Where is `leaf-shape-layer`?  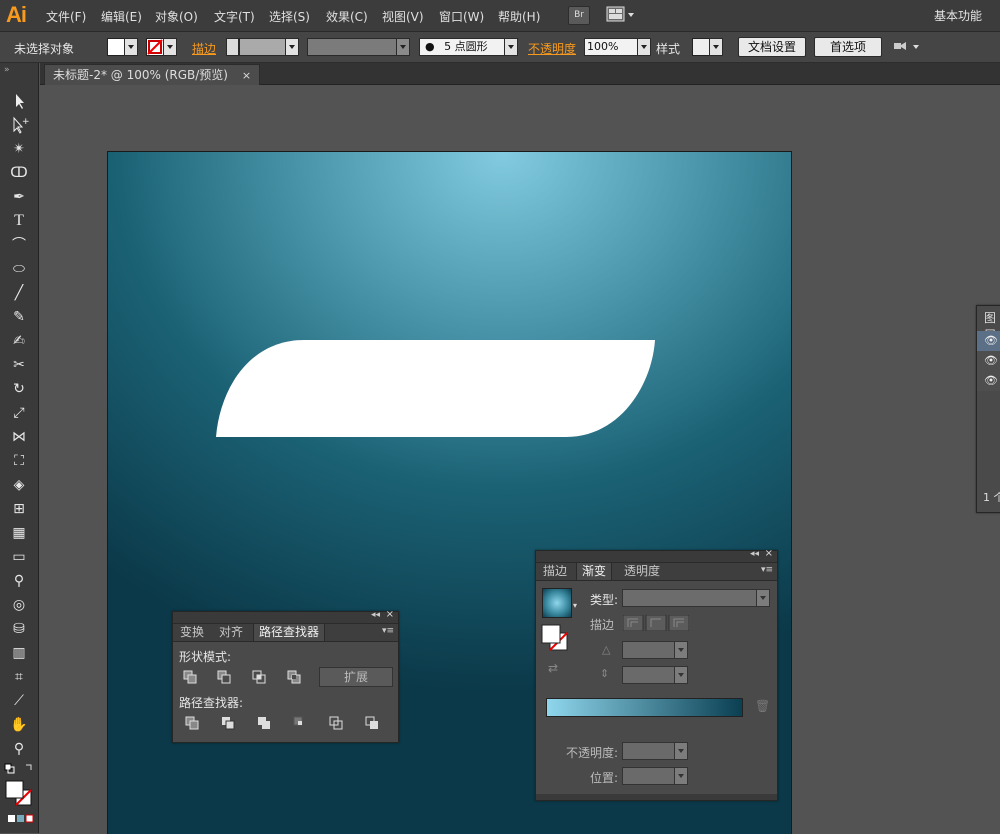 leaf-shape-layer is located at coordinates (435, 388).